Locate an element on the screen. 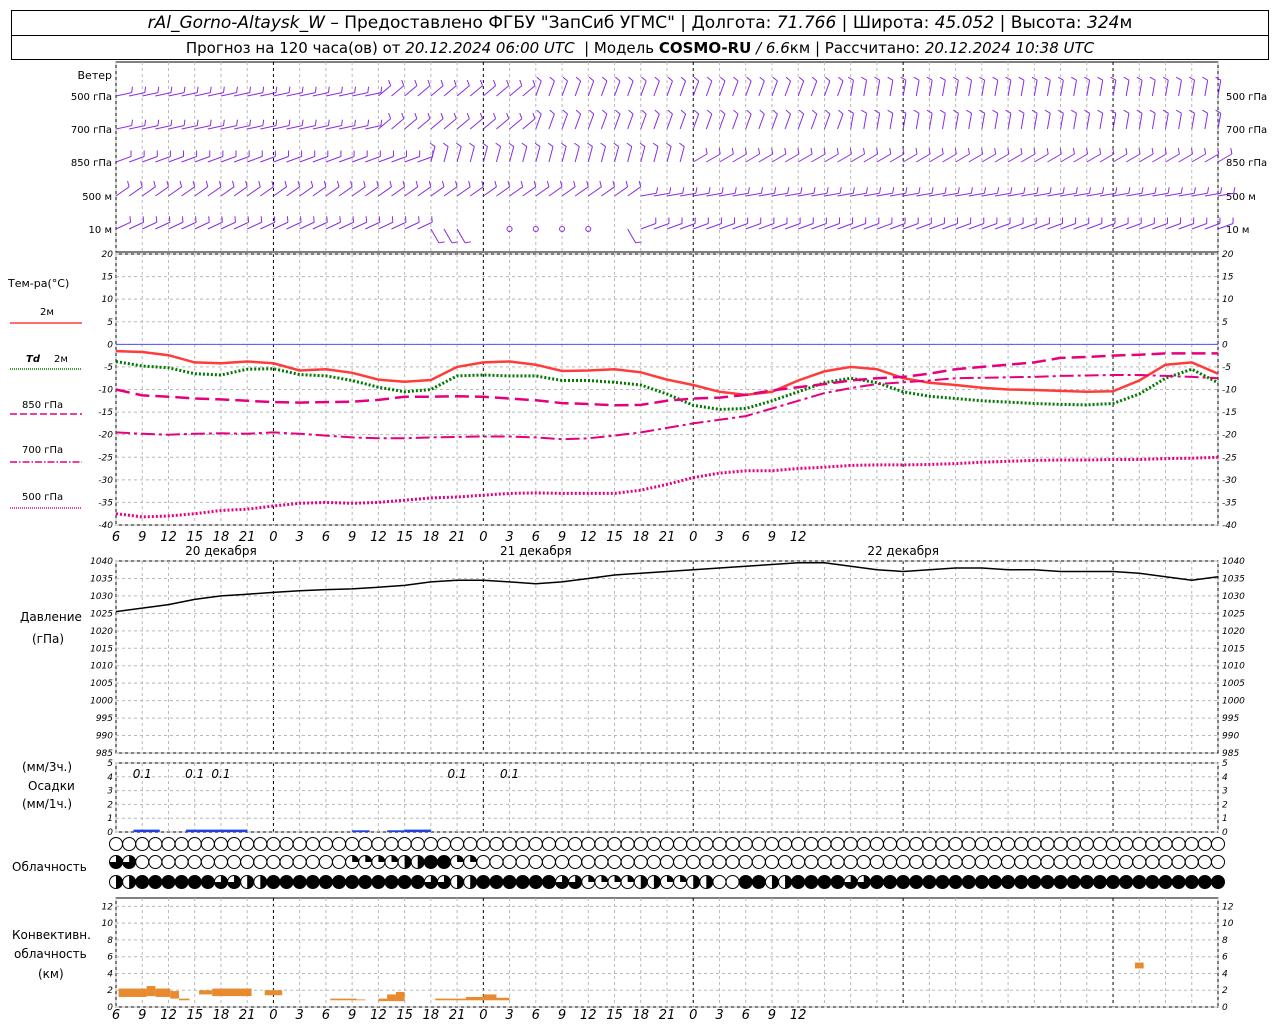 The width and height of the screenshot is (1280, 1024). pressure-tick-right: 1020 is located at coordinates (1233, 632).